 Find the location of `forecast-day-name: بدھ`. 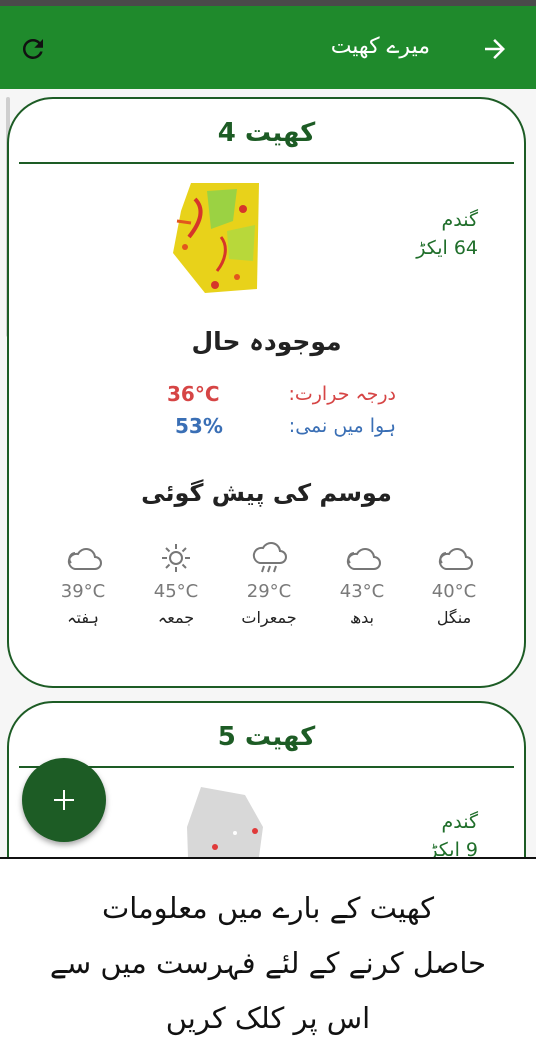

forecast-day-name: بدھ is located at coordinates (362, 617).